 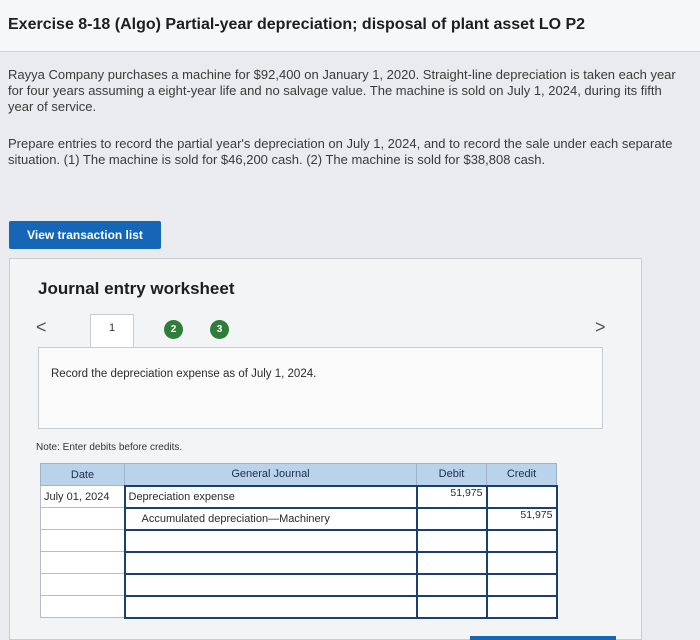 I want to click on column-header-general-journal: General Journal, so click(x=270, y=474).